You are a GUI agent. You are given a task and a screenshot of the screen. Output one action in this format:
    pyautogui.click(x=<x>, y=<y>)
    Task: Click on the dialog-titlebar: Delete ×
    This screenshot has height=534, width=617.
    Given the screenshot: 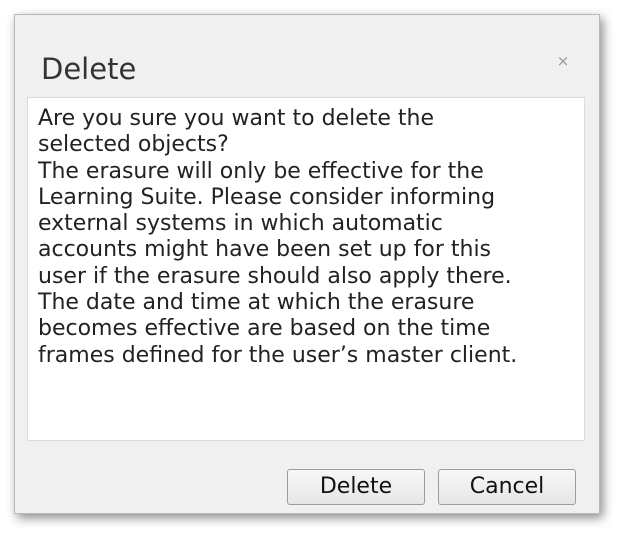 What is the action you would take?
    pyautogui.click(x=307, y=55)
    